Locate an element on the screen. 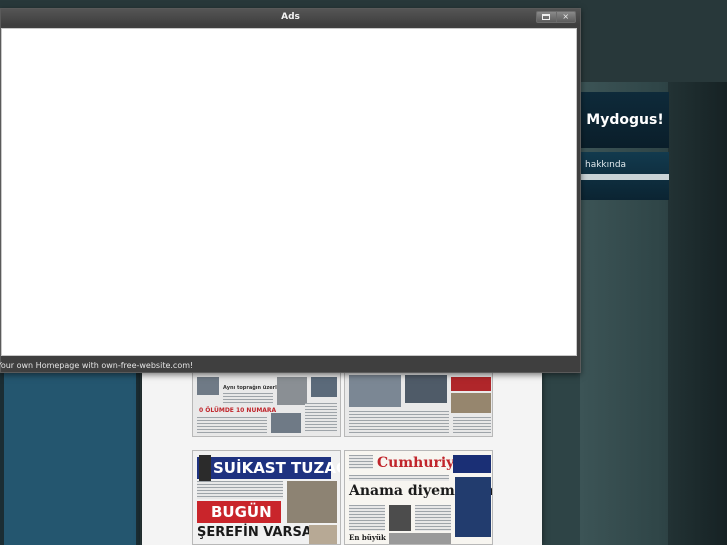  close-icon: × is located at coordinates (566, 16).